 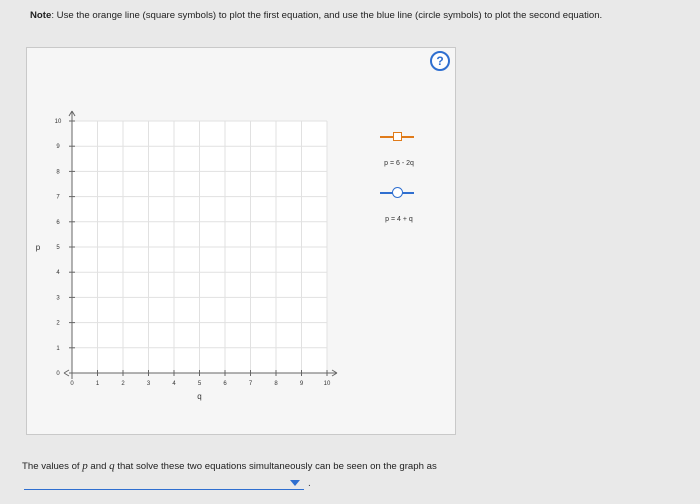 I want to click on y-tick-label: 2, so click(x=58, y=324).